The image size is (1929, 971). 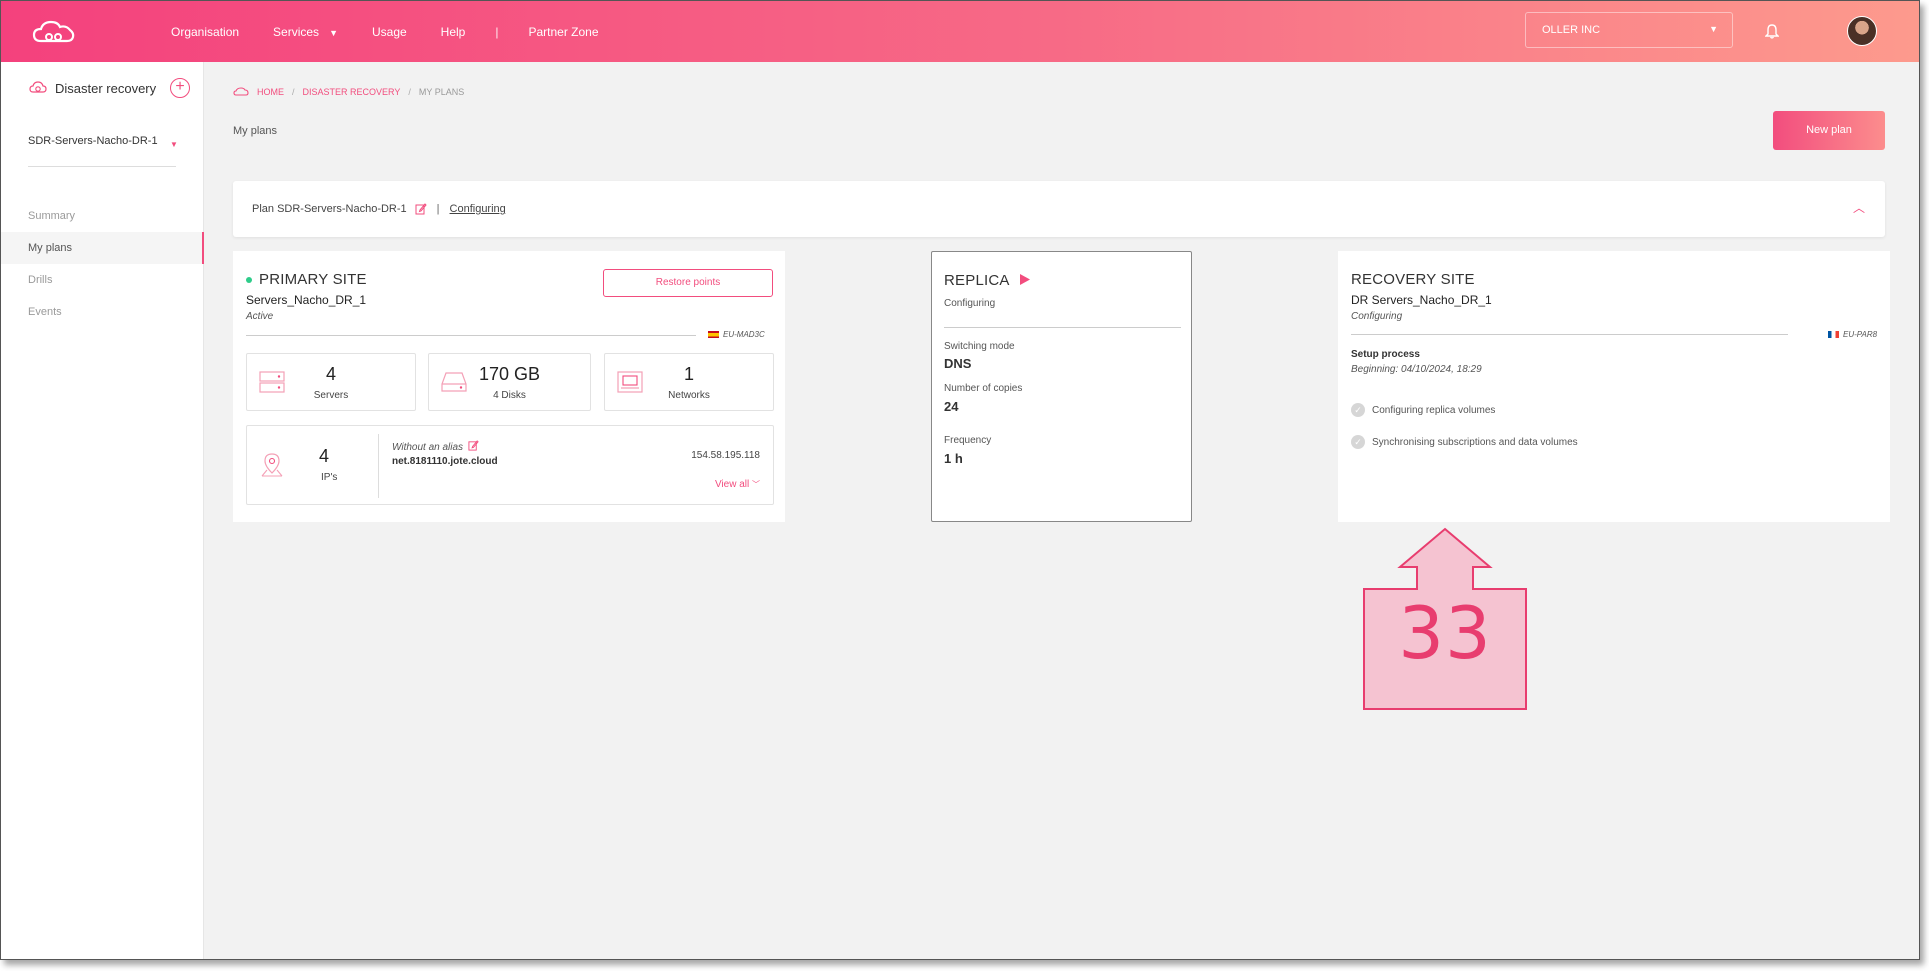 I want to click on plan-name: Plan SDR-Servers-Nacho-DR-1, so click(x=329, y=209).